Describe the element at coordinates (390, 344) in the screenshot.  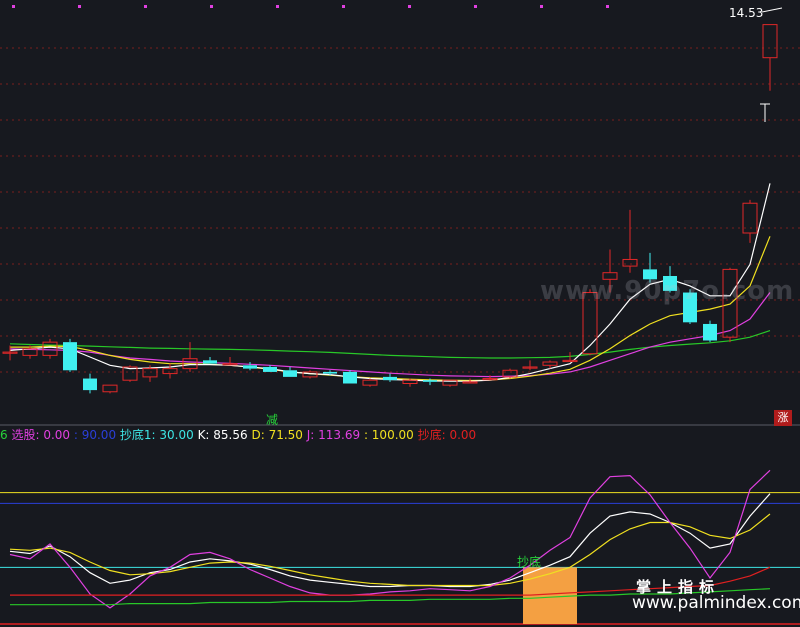
I see `ma-green-line` at that location.